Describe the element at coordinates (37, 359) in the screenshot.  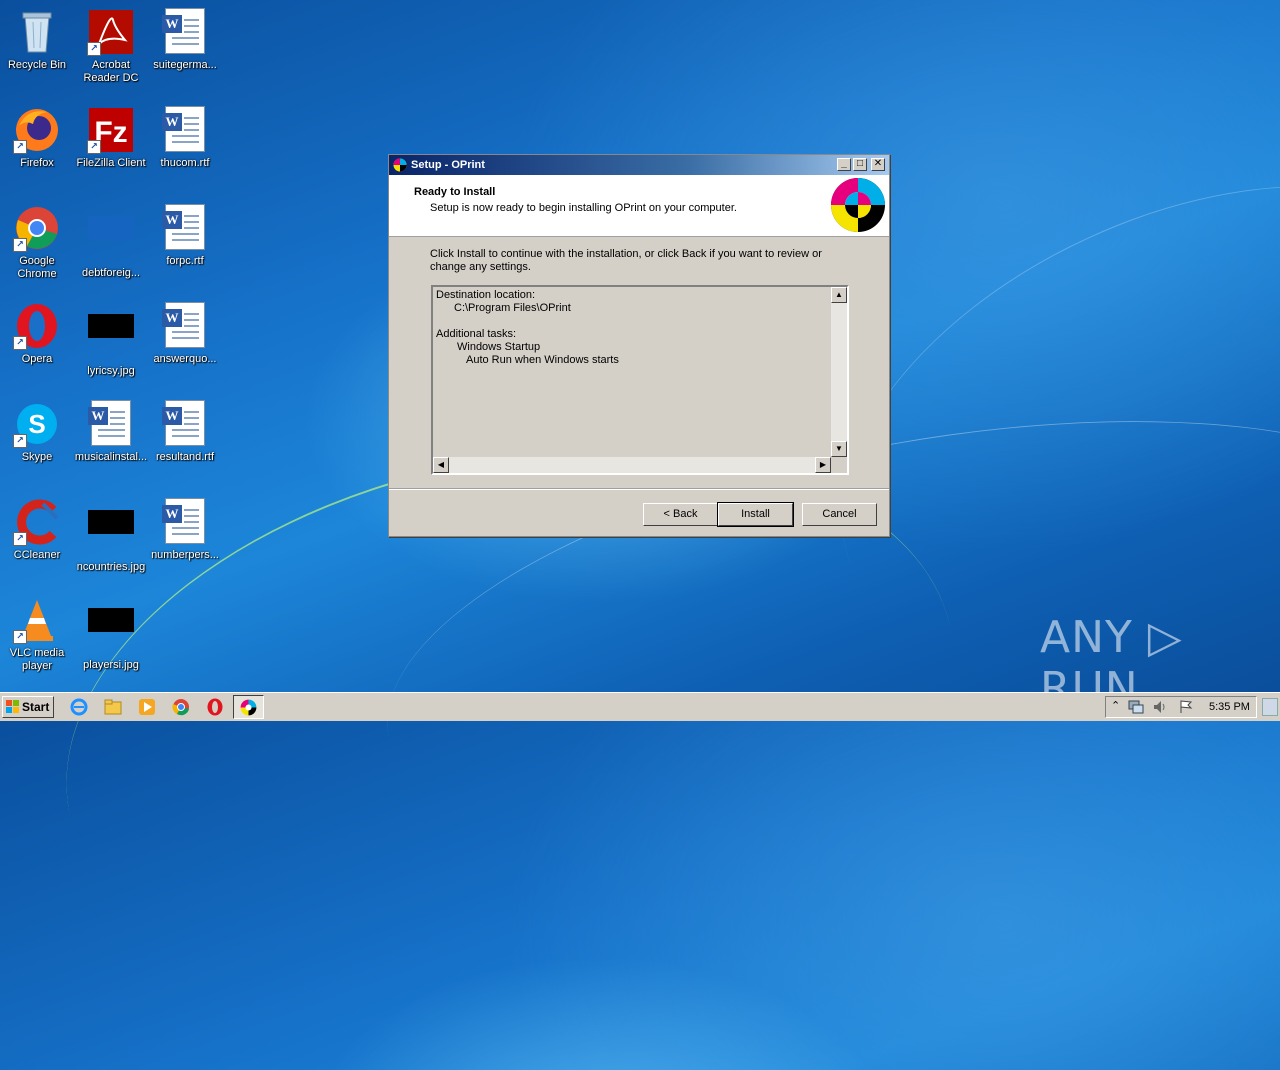
I see `desktop-icon-label: Opera` at that location.